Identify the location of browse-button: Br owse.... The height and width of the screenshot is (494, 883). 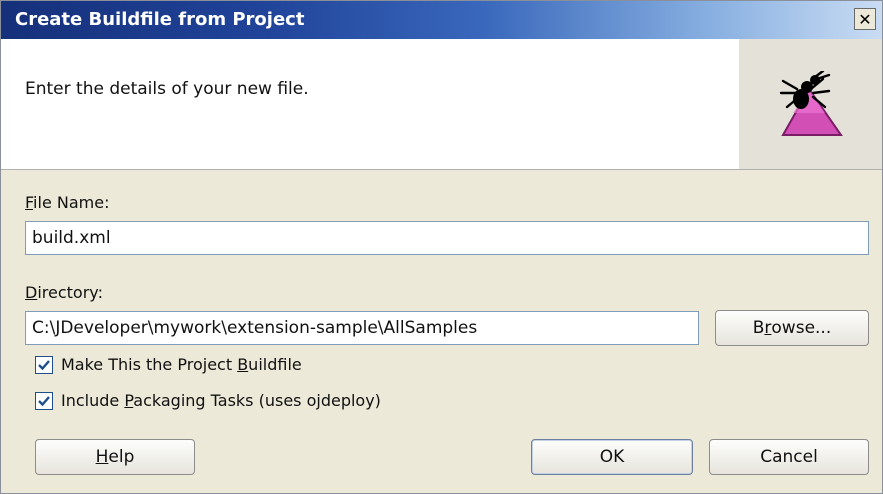
(792, 328).